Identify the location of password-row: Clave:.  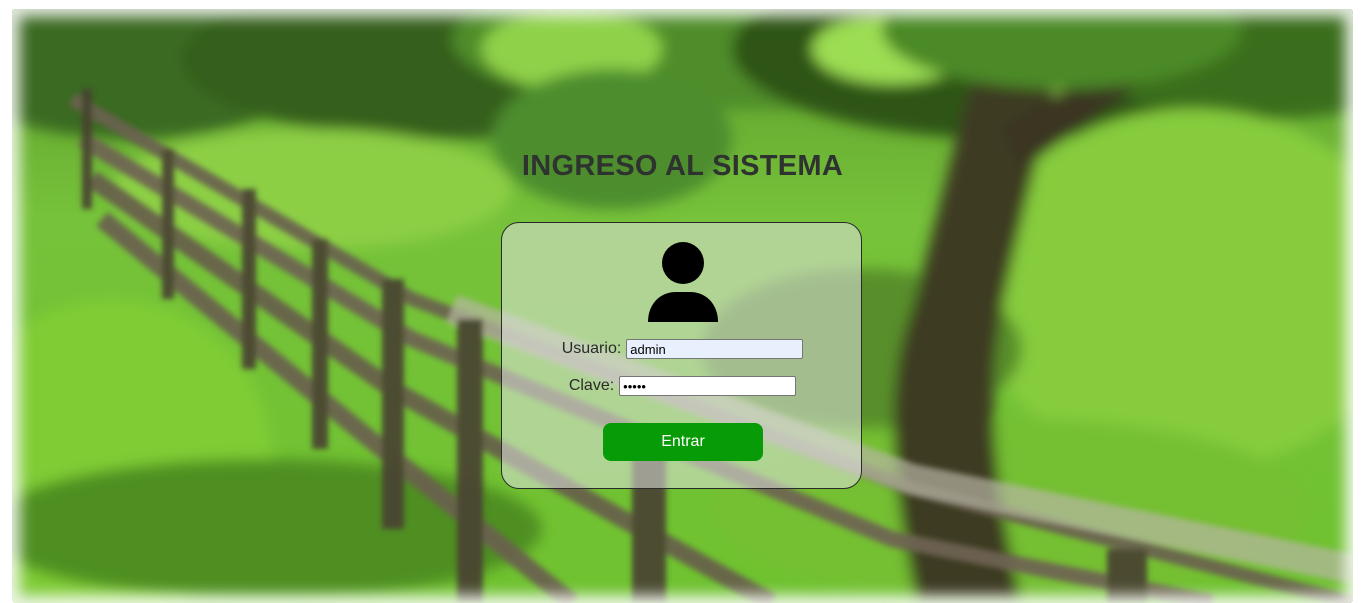
(682, 386).